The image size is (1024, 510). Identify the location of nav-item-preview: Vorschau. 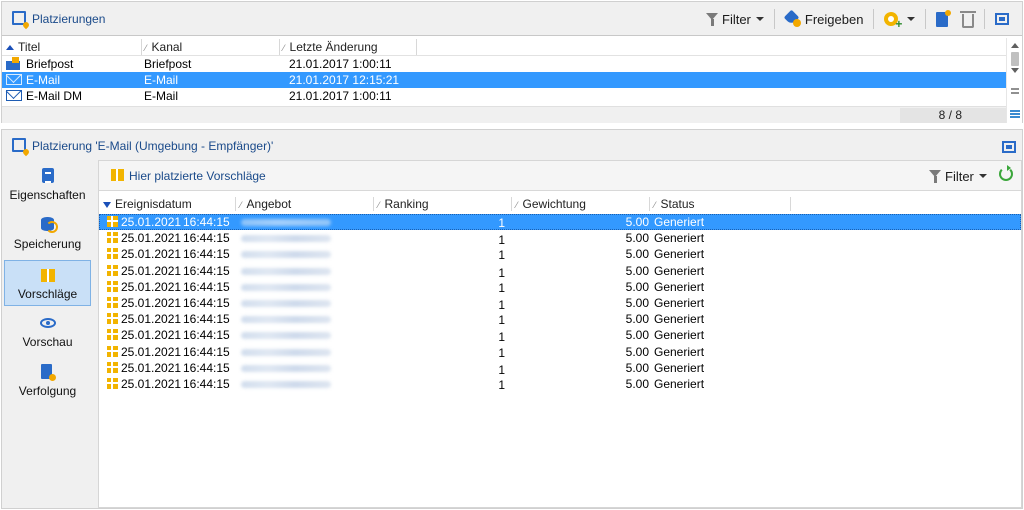
(47, 332).